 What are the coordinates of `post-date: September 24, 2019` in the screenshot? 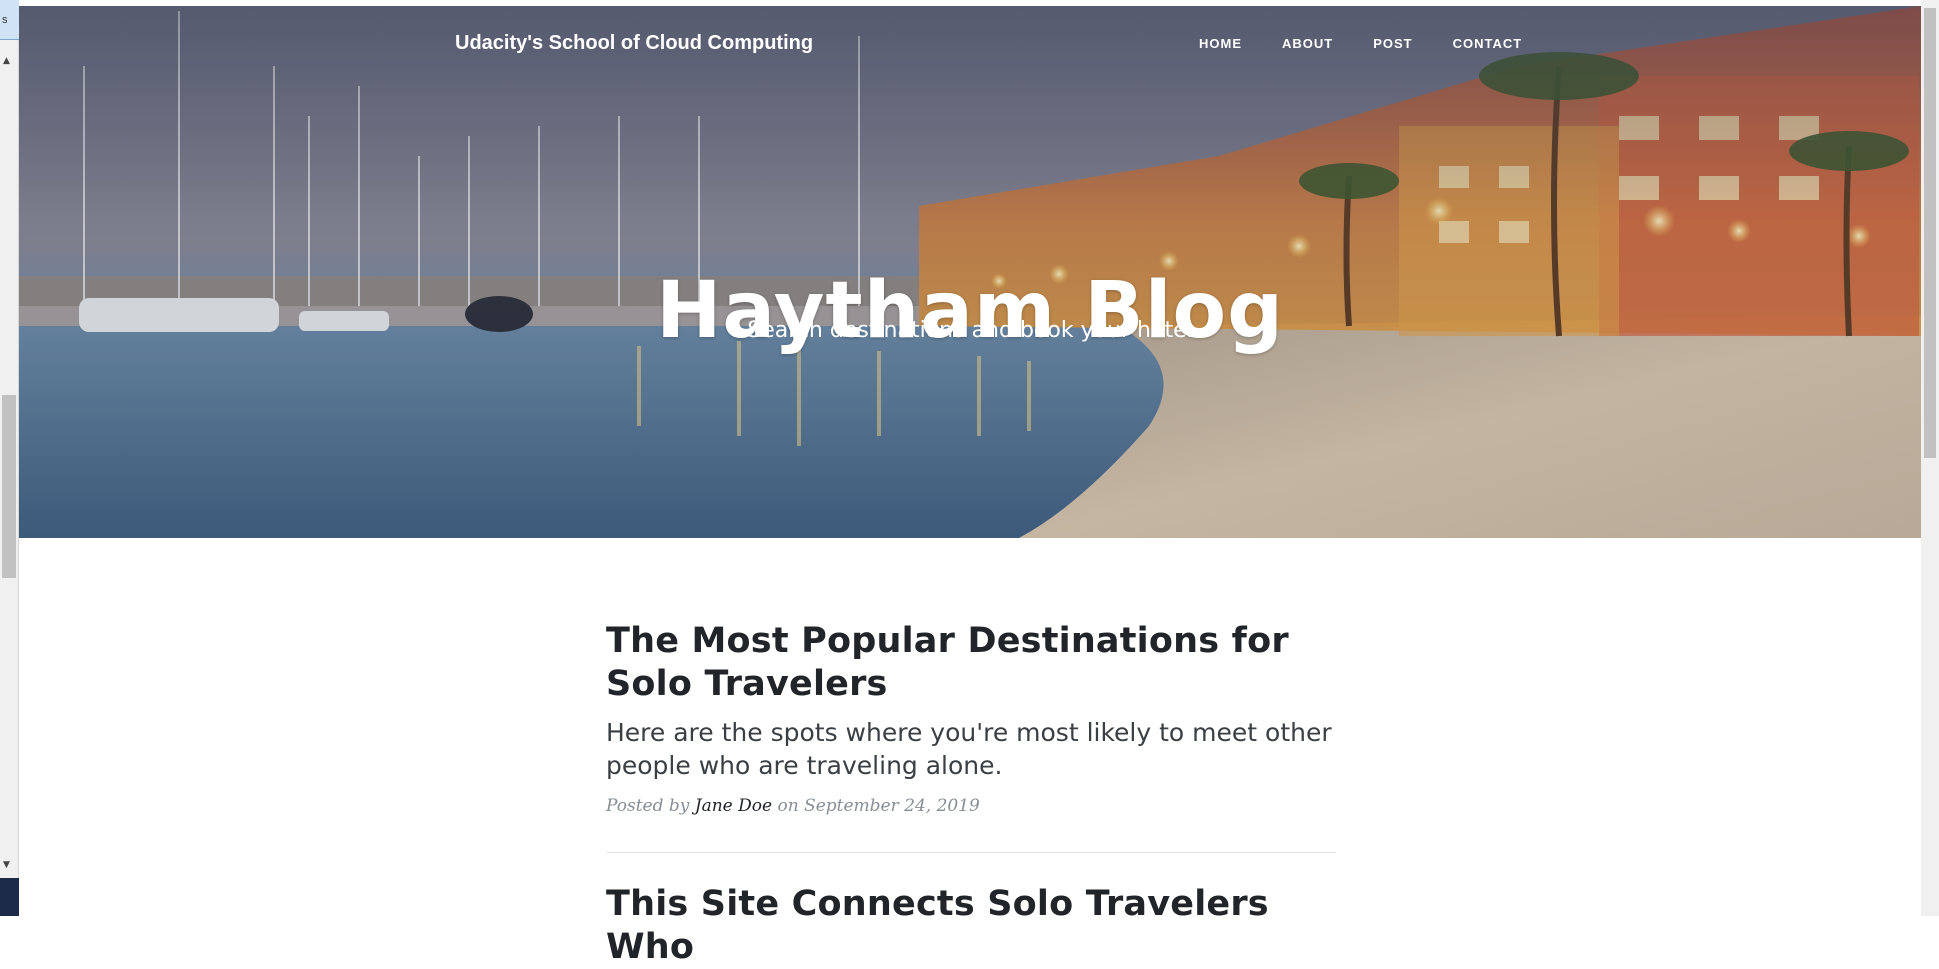 It's located at (892, 806).